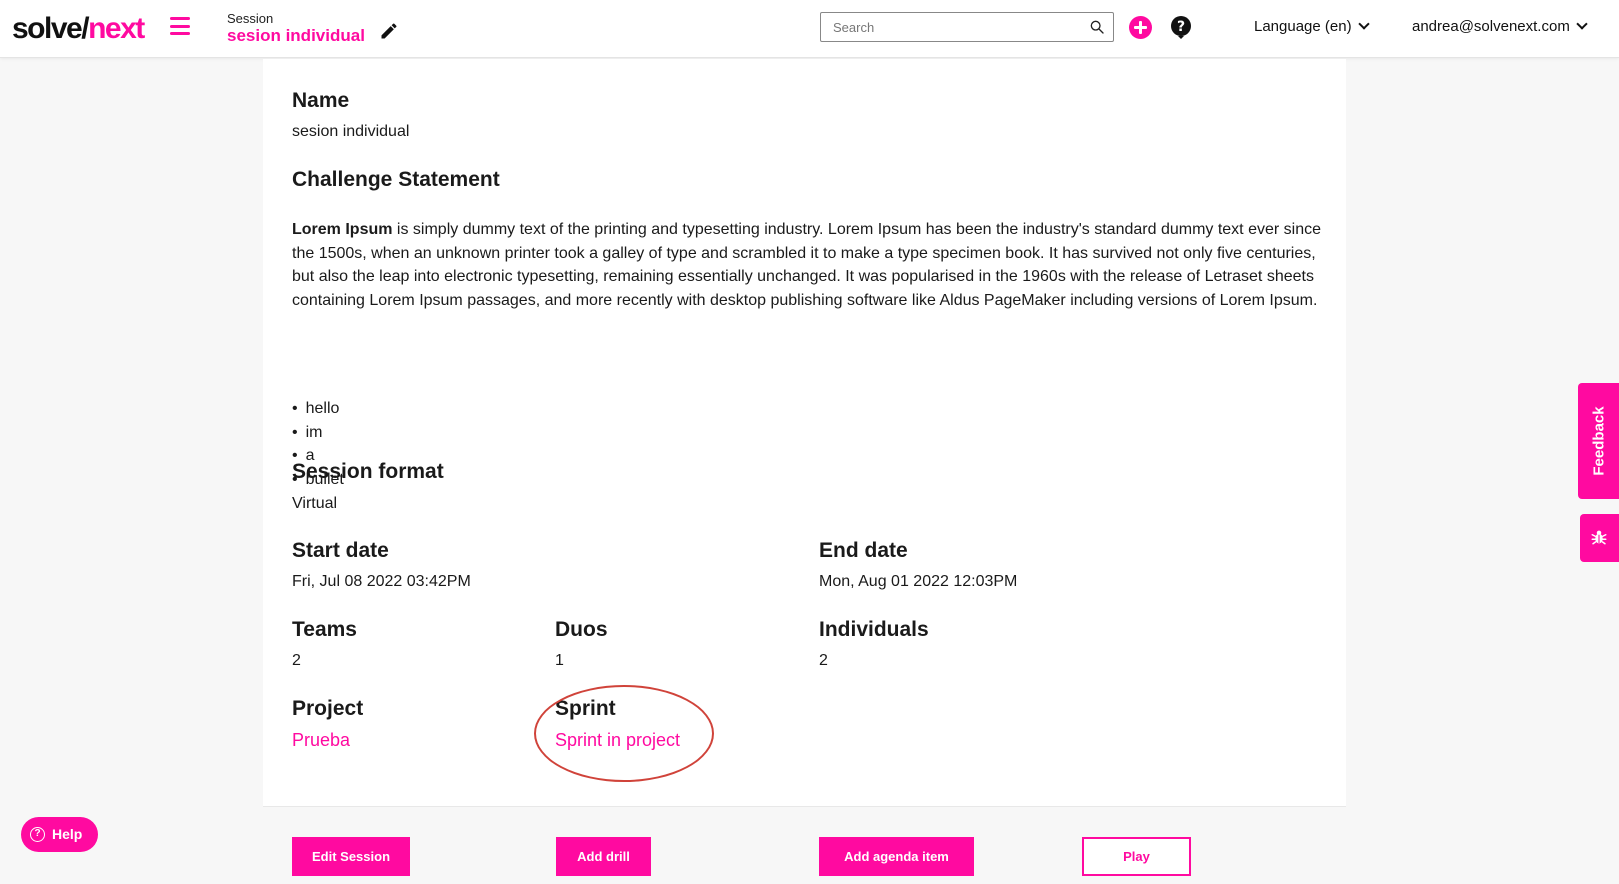 This screenshot has width=1619, height=884. Describe the element at coordinates (368, 471) in the screenshot. I see `session-format-label: Session format` at that location.